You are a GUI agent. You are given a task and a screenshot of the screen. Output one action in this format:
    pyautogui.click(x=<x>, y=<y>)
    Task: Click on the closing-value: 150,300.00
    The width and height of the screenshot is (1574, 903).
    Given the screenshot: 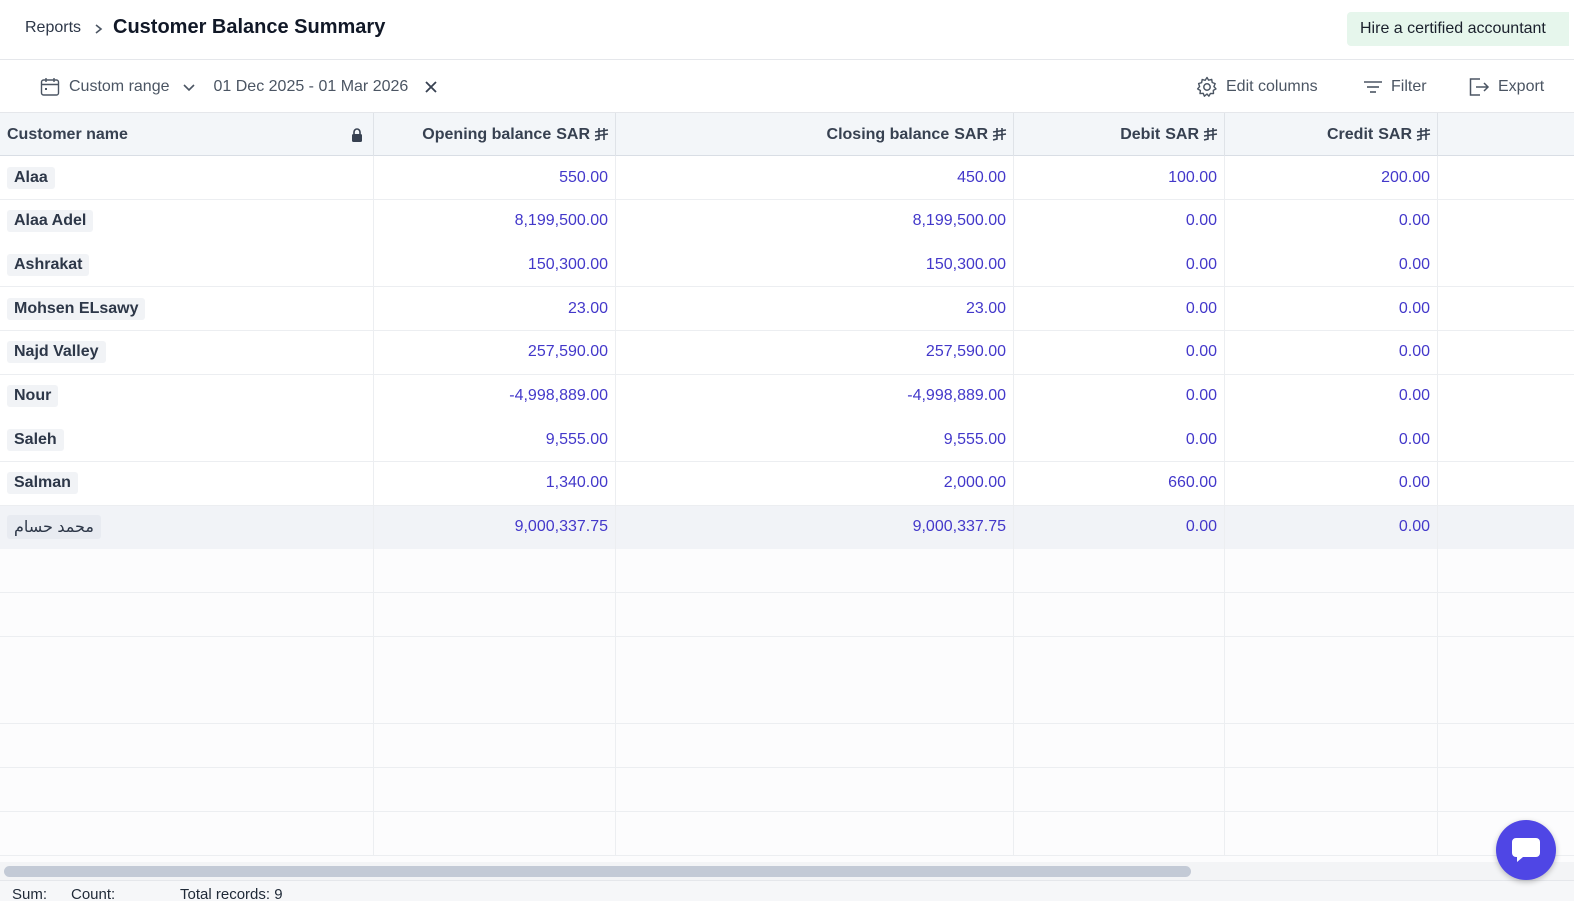 What is the action you would take?
    pyautogui.click(x=966, y=265)
    